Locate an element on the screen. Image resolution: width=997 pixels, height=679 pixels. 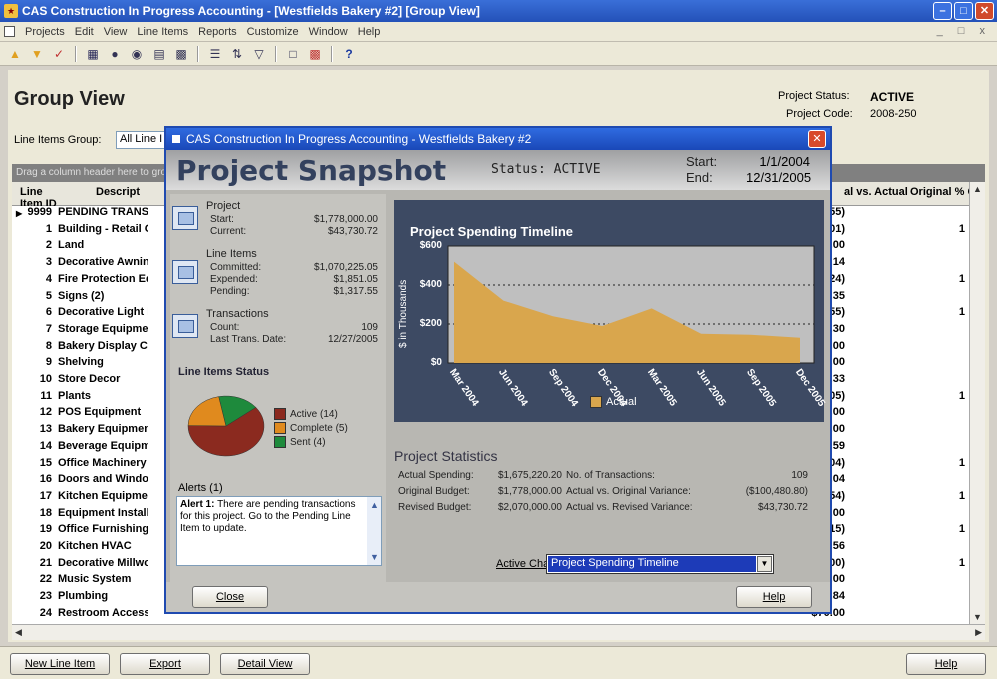
row-line-item-id: 15 is located at coordinates (45, 462).